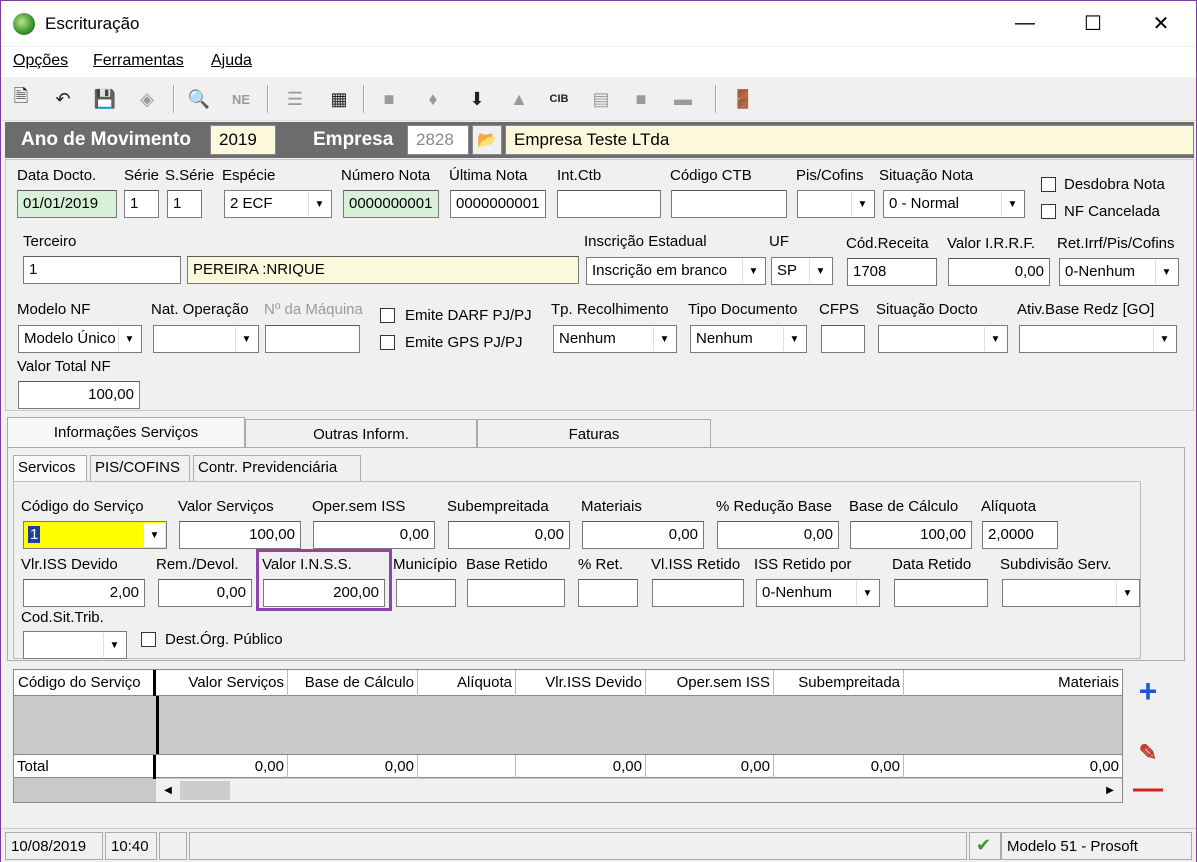 The width and height of the screenshot is (1197, 862). What do you see at coordinates (438, 140) in the screenshot?
I see `empresa-code: 2828` at bounding box center [438, 140].